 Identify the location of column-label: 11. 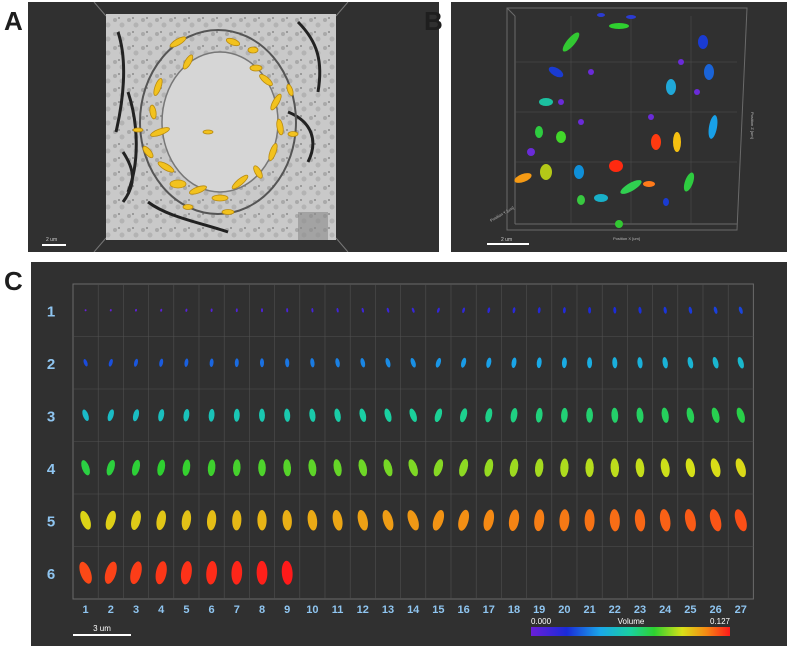
(338, 610).